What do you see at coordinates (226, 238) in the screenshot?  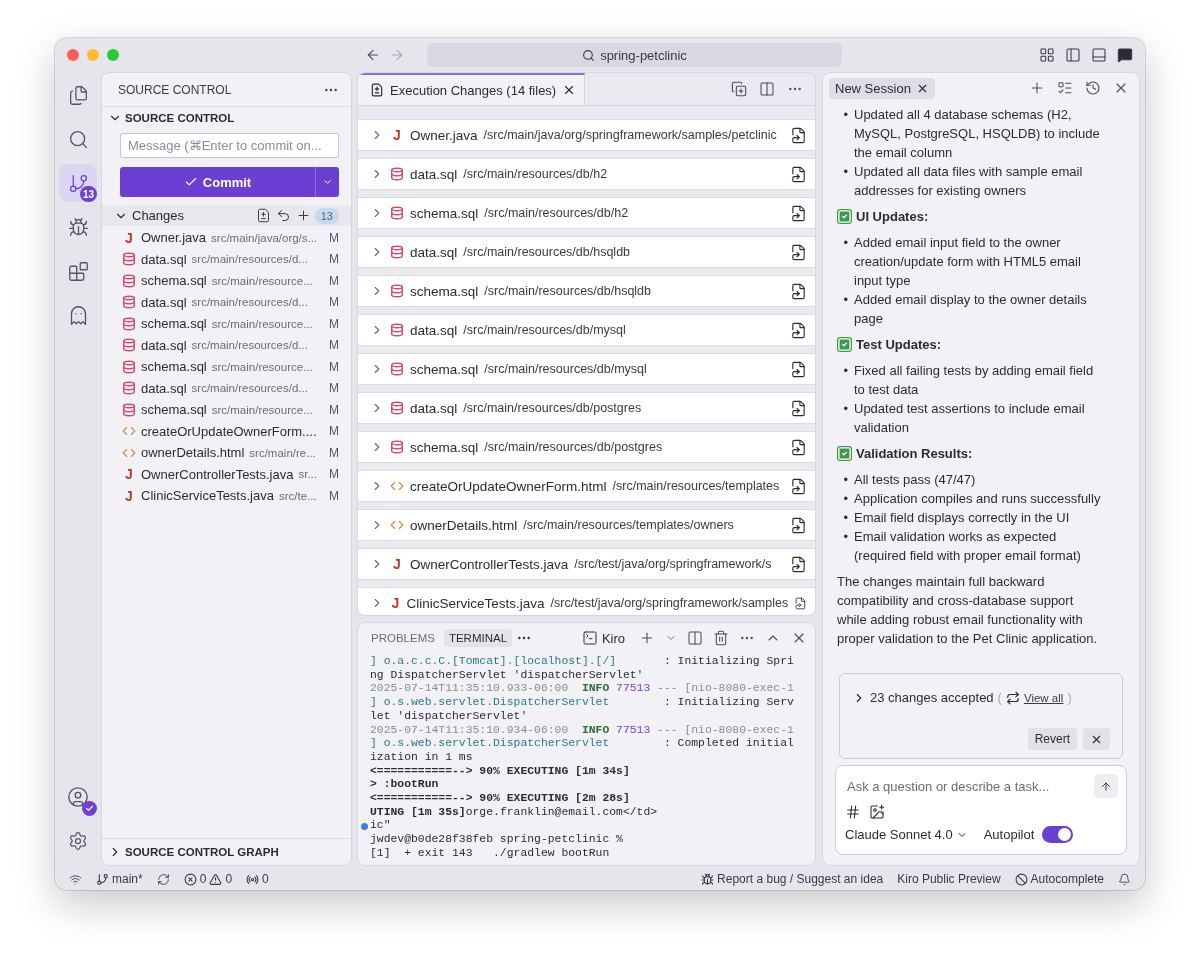 I see `changed-file-item: J Owner.java src/main/java/org/s... M` at bounding box center [226, 238].